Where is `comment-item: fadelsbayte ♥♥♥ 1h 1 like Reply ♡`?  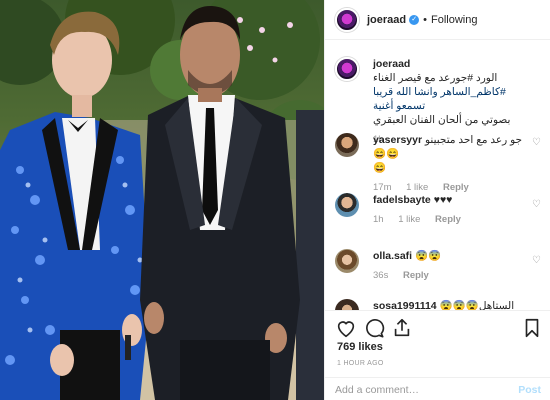
comment-item: fadelsbayte ♥♥♥ 1h 1 like Reply ♡ is located at coordinates (440, 213).